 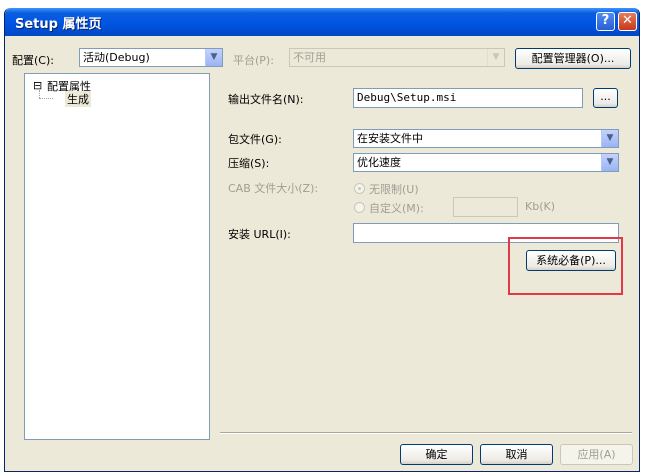 I want to click on footer-separator, so click(x=426, y=433).